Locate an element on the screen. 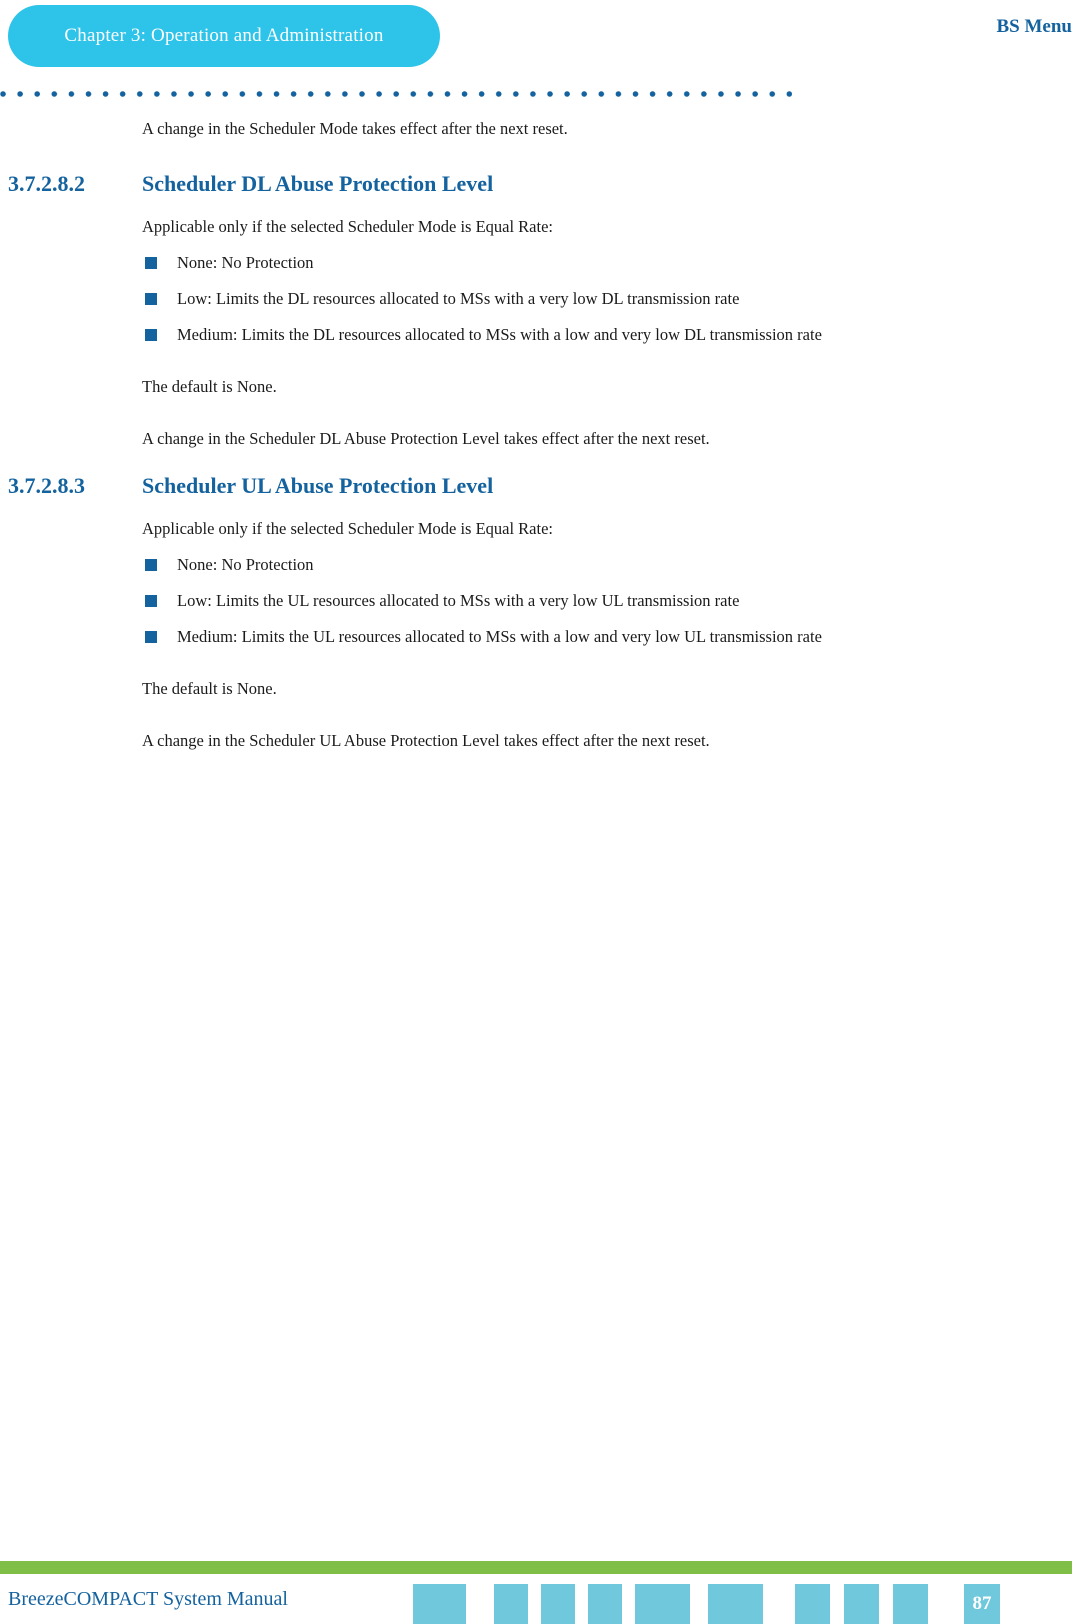  section-title: Scheduler DL Abuse Protection Level is located at coordinates (318, 183).